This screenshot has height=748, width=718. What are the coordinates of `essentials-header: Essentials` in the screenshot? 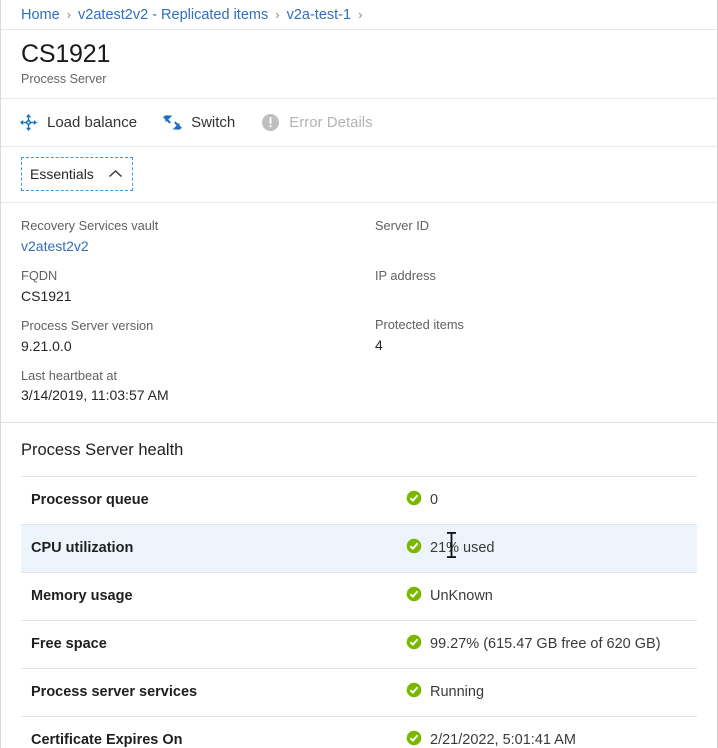 It's located at (359, 175).